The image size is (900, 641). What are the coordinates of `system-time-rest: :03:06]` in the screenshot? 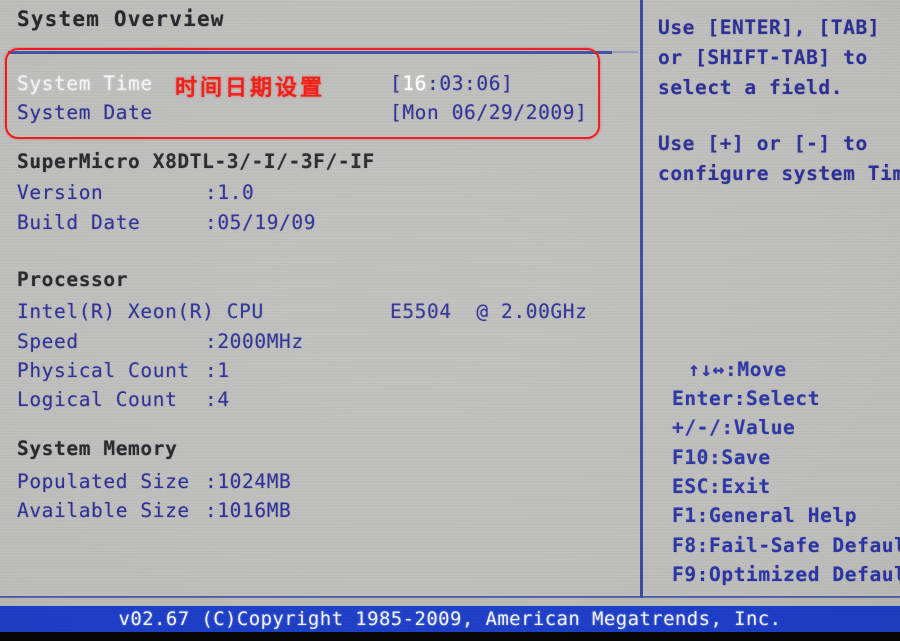 It's located at (470, 83).